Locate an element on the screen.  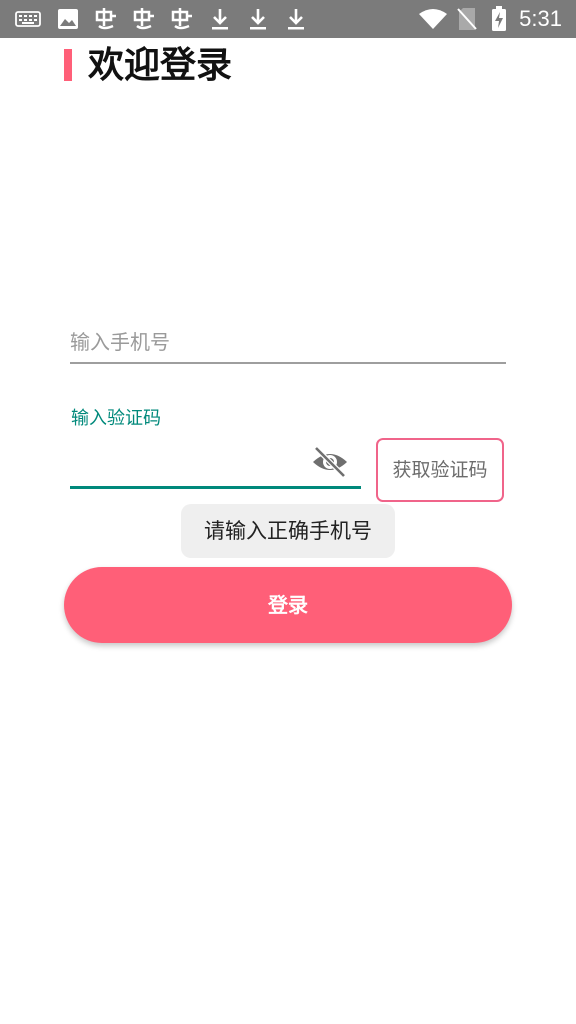
visibility-toggle-icon is located at coordinates (330, 462).